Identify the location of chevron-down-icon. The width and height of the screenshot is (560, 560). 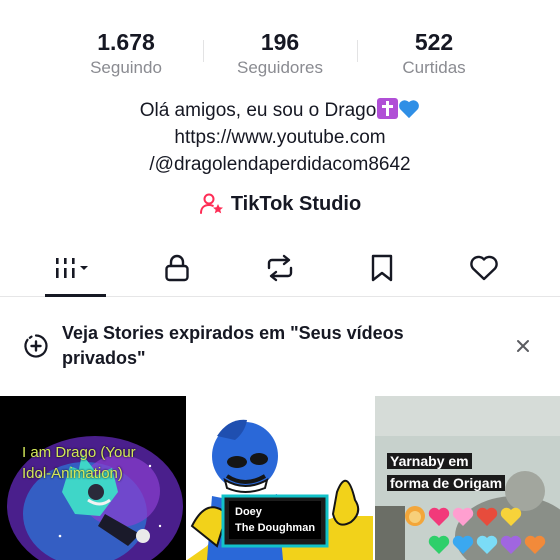
(84, 268).